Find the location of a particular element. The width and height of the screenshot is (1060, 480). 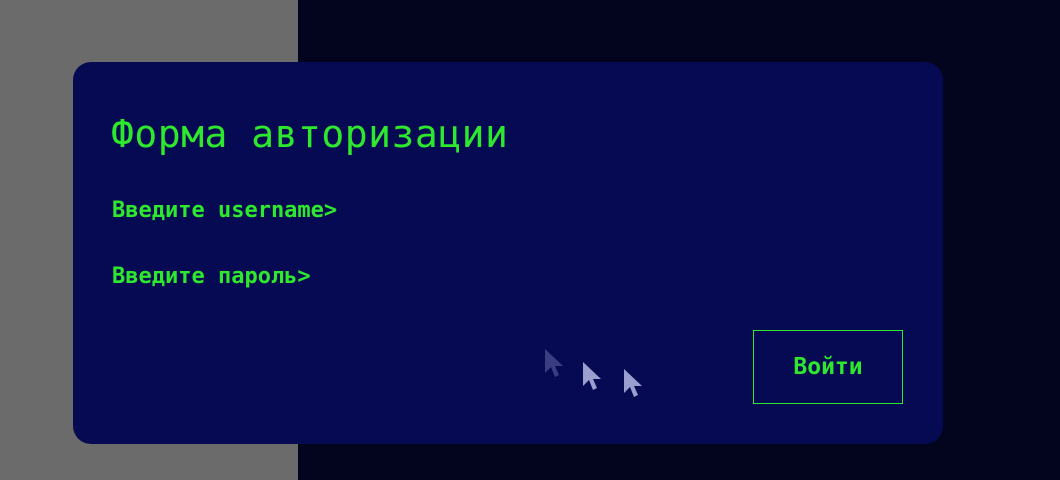

username-label: Введите username> is located at coordinates (225, 210).